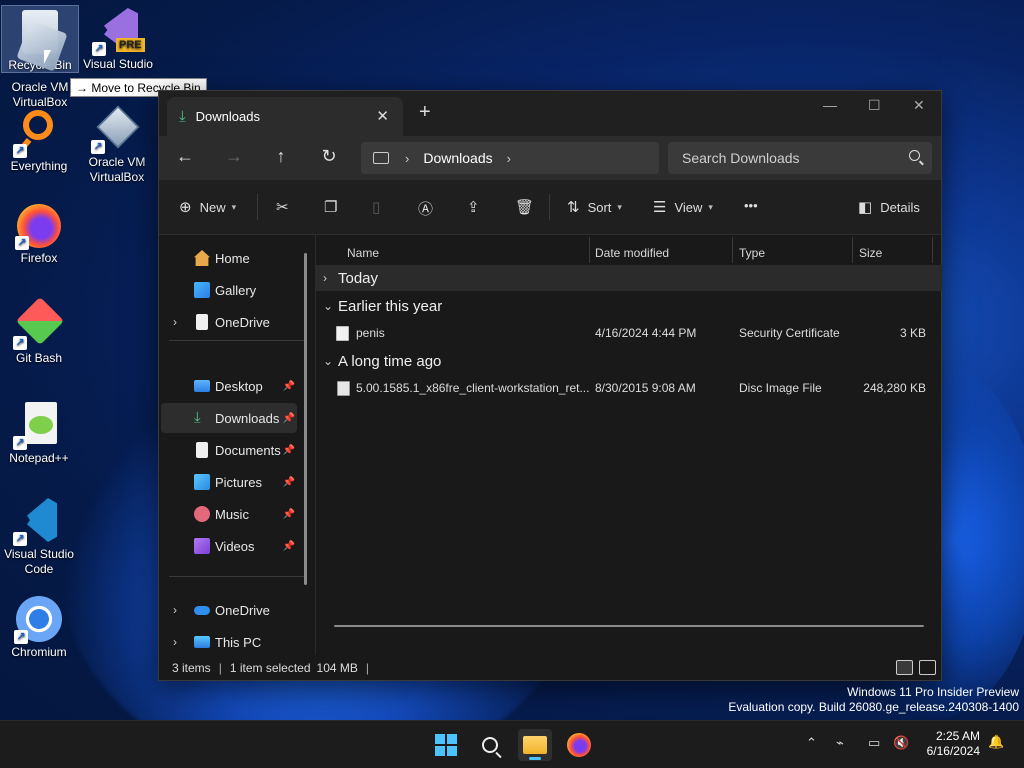 Image resolution: width=1024 pixels, height=768 pixels. What do you see at coordinates (446, 745) in the screenshot?
I see `start-button` at bounding box center [446, 745].